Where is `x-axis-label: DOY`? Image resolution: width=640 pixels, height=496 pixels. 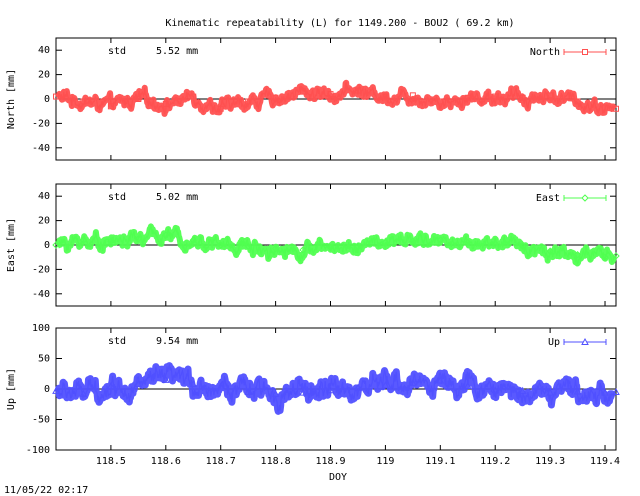
x-axis-label: DOY is located at coordinates (338, 477).